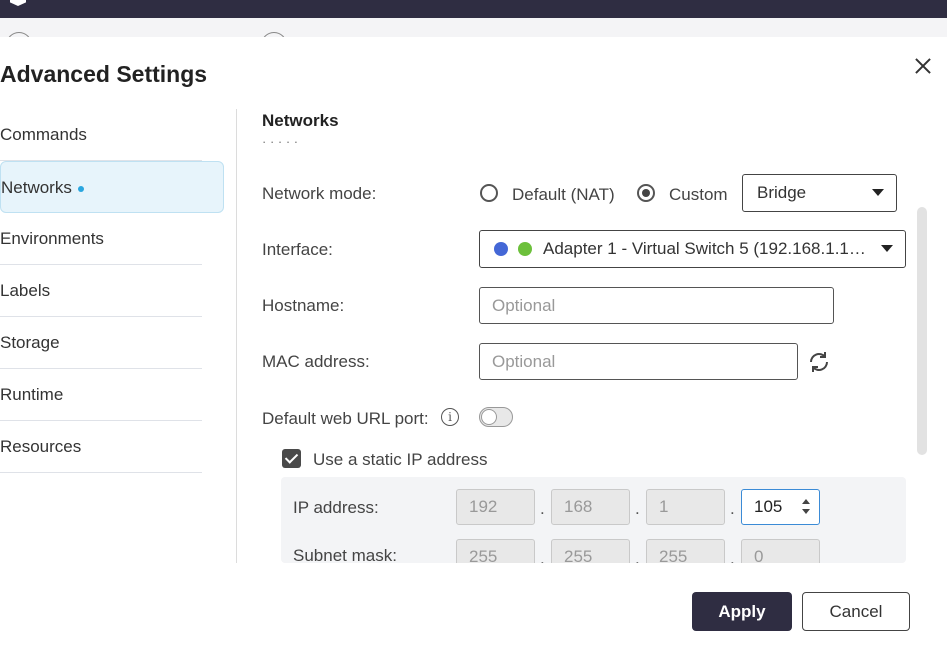  Describe the element at coordinates (80, 188) in the screenshot. I see `modified-dot-icon` at that location.